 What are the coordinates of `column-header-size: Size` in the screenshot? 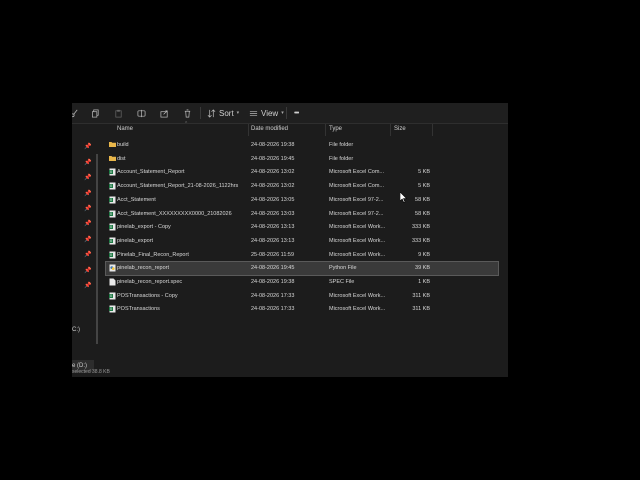 It's located at (400, 129).